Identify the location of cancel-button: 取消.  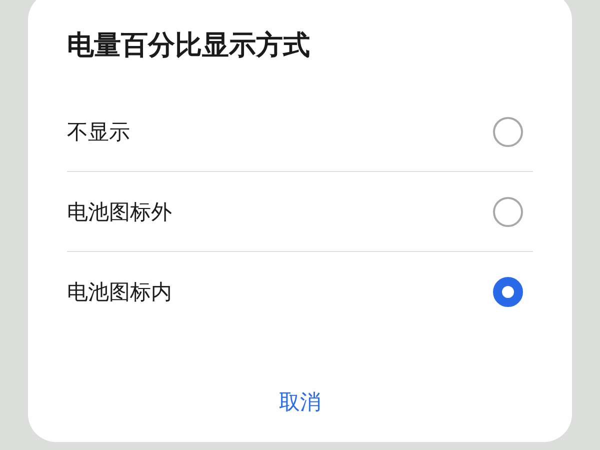
(300, 402).